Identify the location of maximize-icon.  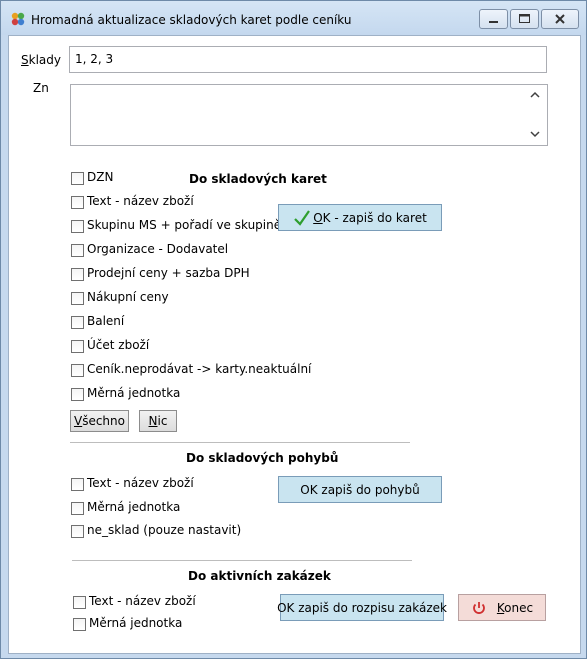
(524, 18).